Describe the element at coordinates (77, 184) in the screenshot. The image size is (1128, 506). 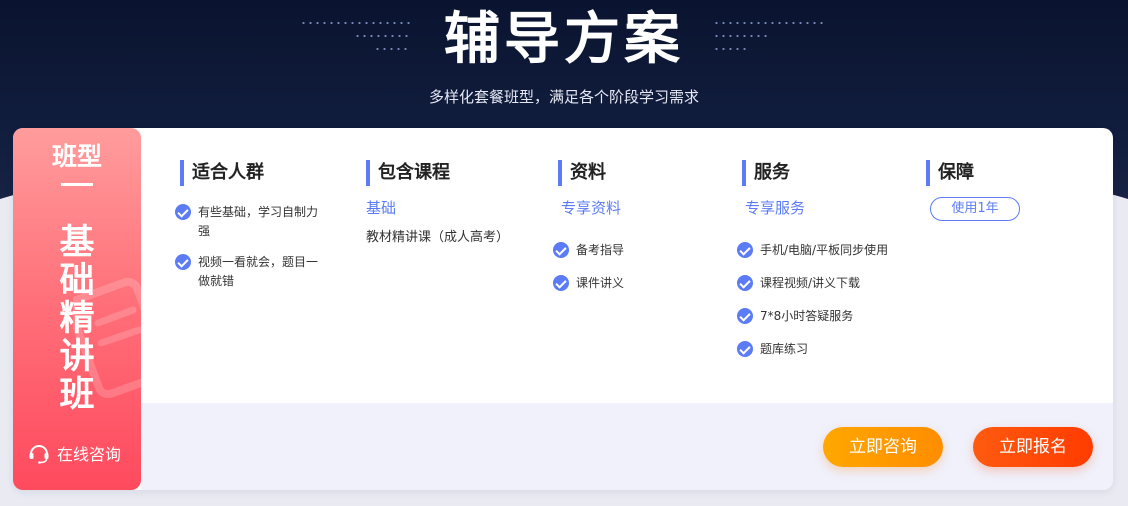
I see `plan-category-dash` at that location.